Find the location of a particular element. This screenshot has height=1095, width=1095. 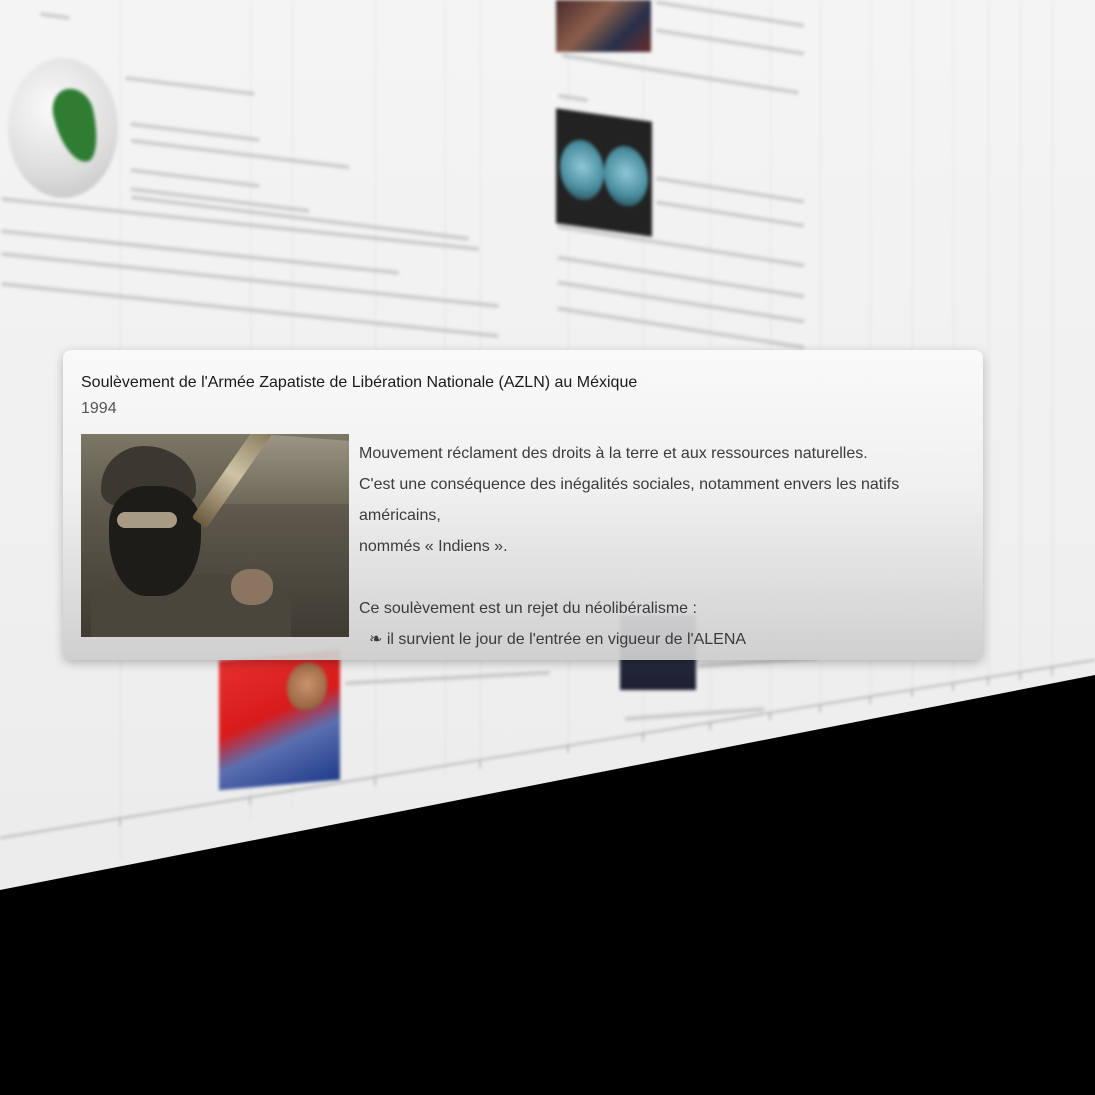

photo-eyes is located at coordinates (147, 520).